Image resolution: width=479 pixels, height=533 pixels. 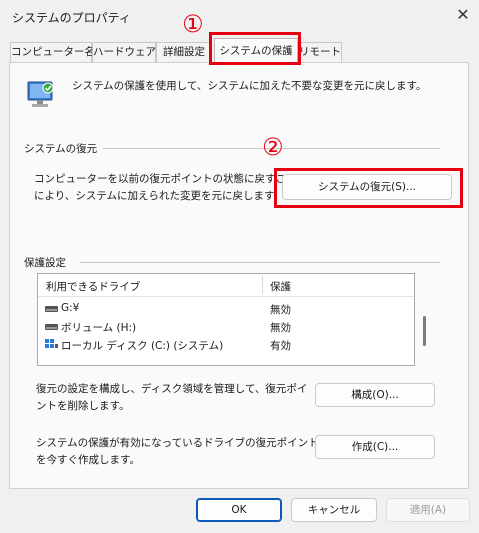 What do you see at coordinates (262, 285) in the screenshot?
I see `column-divider` at bounding box center [262, 285].